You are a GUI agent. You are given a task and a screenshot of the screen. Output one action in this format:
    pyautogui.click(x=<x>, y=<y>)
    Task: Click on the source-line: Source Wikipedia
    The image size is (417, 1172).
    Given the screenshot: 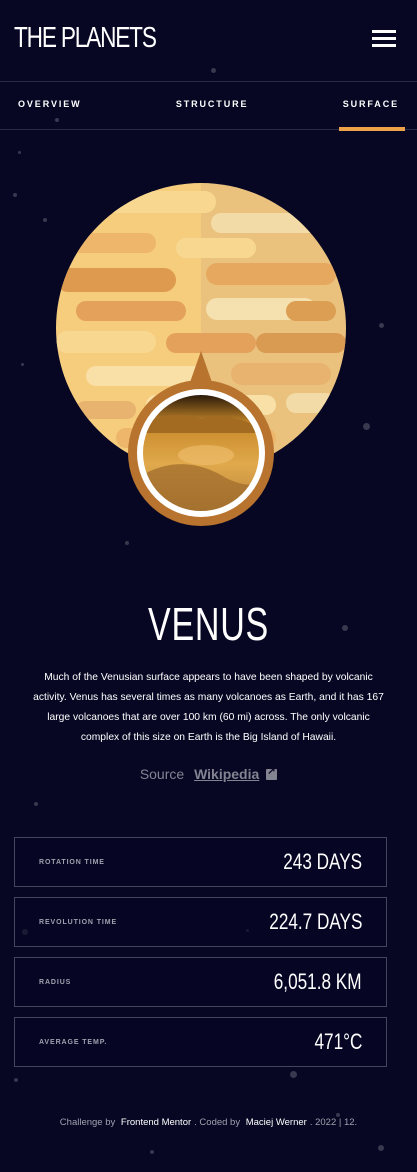 What is the action you would take?
    pyautogui.click(x=208, y=774)
    